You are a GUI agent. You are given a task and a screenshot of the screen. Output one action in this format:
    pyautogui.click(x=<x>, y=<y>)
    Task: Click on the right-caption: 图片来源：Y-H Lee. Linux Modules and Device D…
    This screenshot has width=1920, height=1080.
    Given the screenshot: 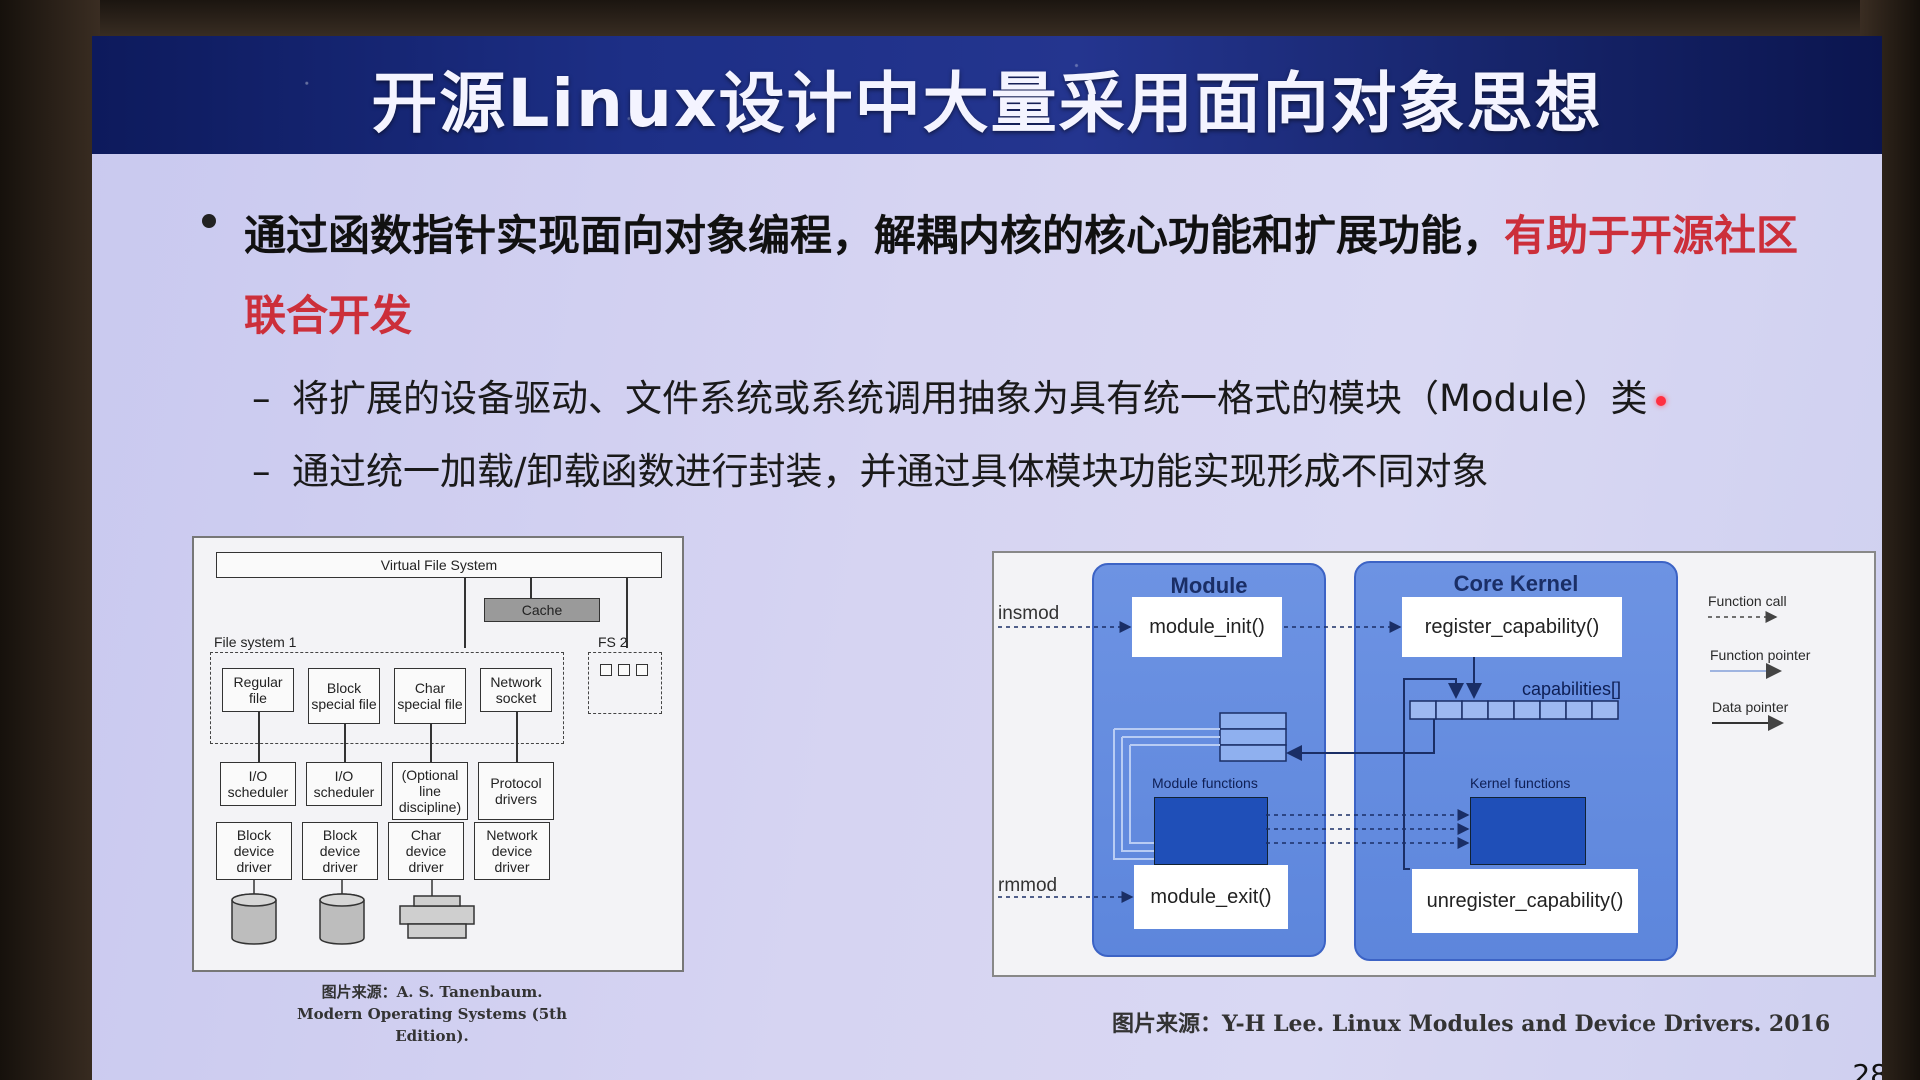 What is the action you would take?
    pyautogui.click(x=1471, y=1024)
    